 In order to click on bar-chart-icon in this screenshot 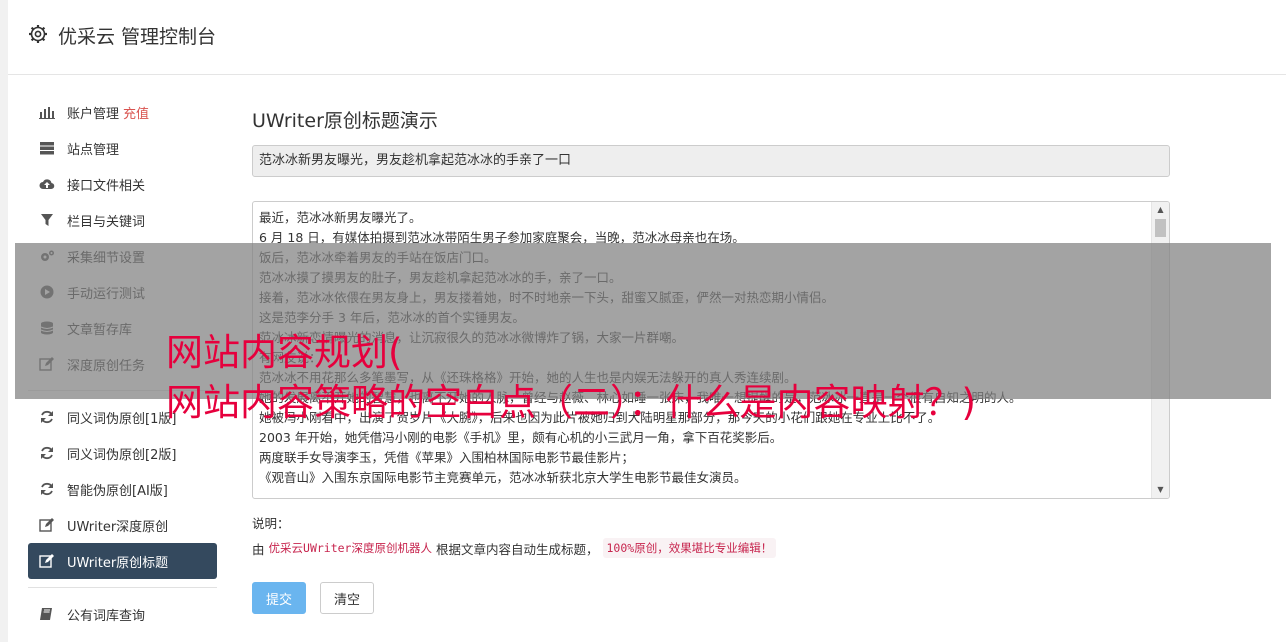, I will do `click(47, 112)`.